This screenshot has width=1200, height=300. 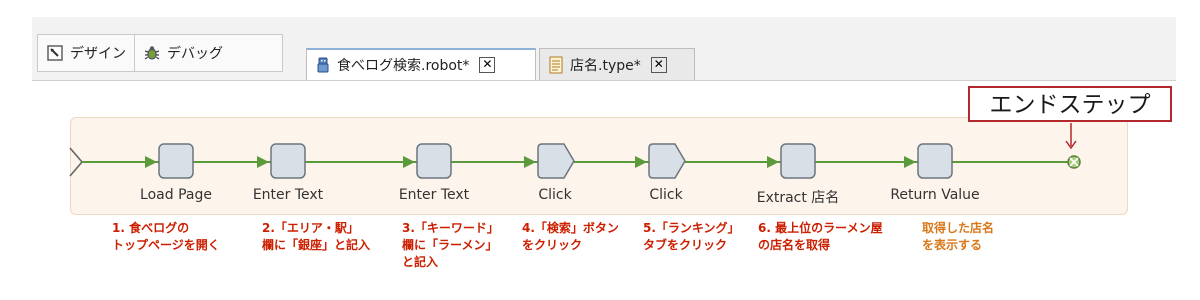 What do you see at coordinates (76, 162) in the screenshot?
I see `start-handle` at bounding box center [76, 162].